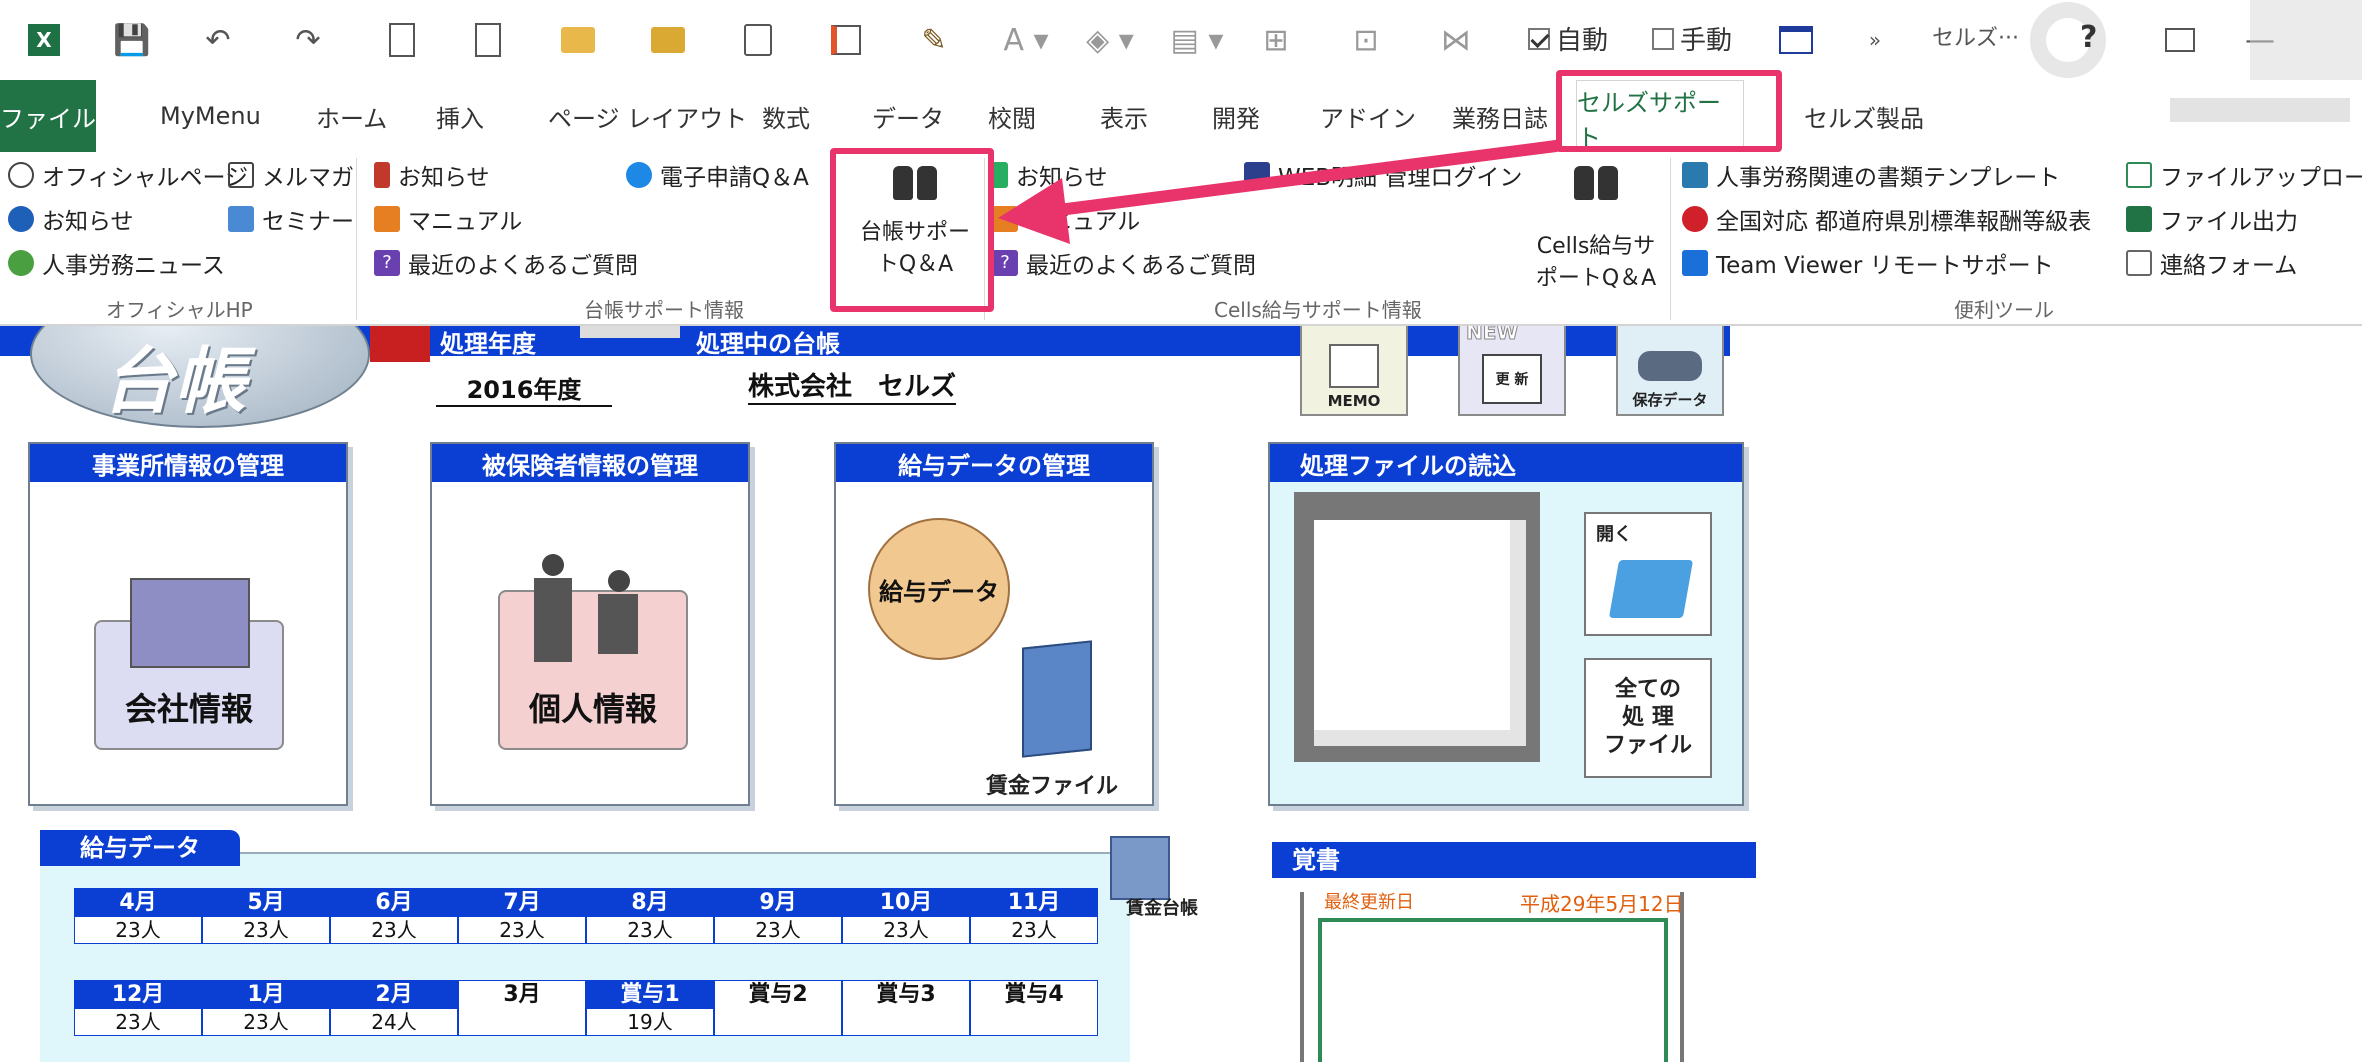  I want to click on annotation-arrow, so click(1280, 192).